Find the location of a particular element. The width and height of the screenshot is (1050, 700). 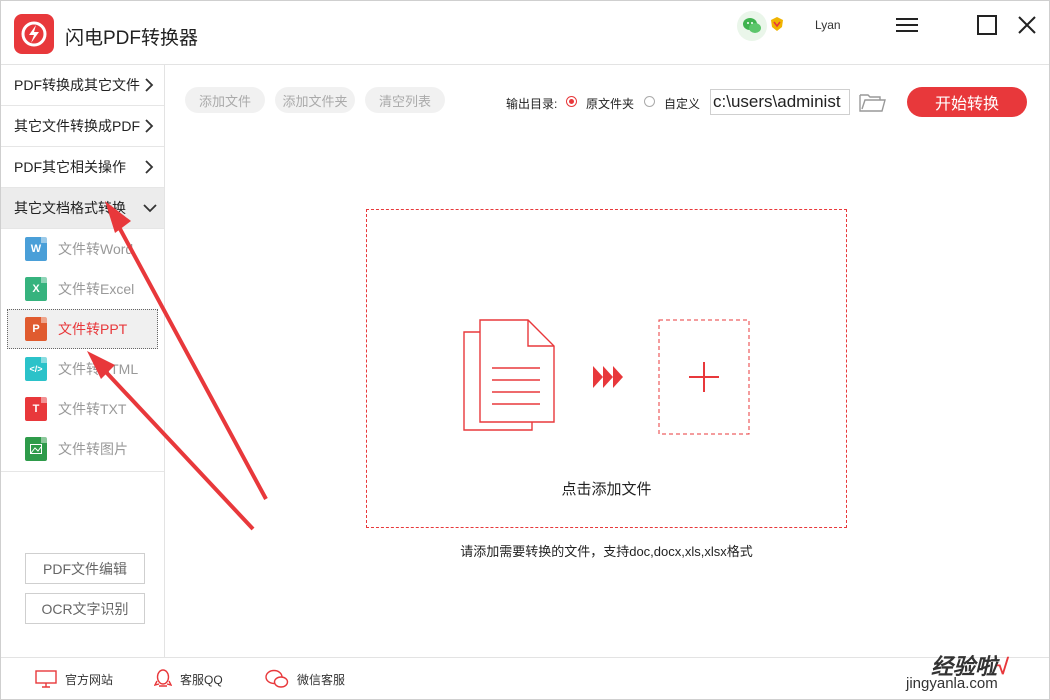

html-file-icon: </> is located at coordinates (36, 369).